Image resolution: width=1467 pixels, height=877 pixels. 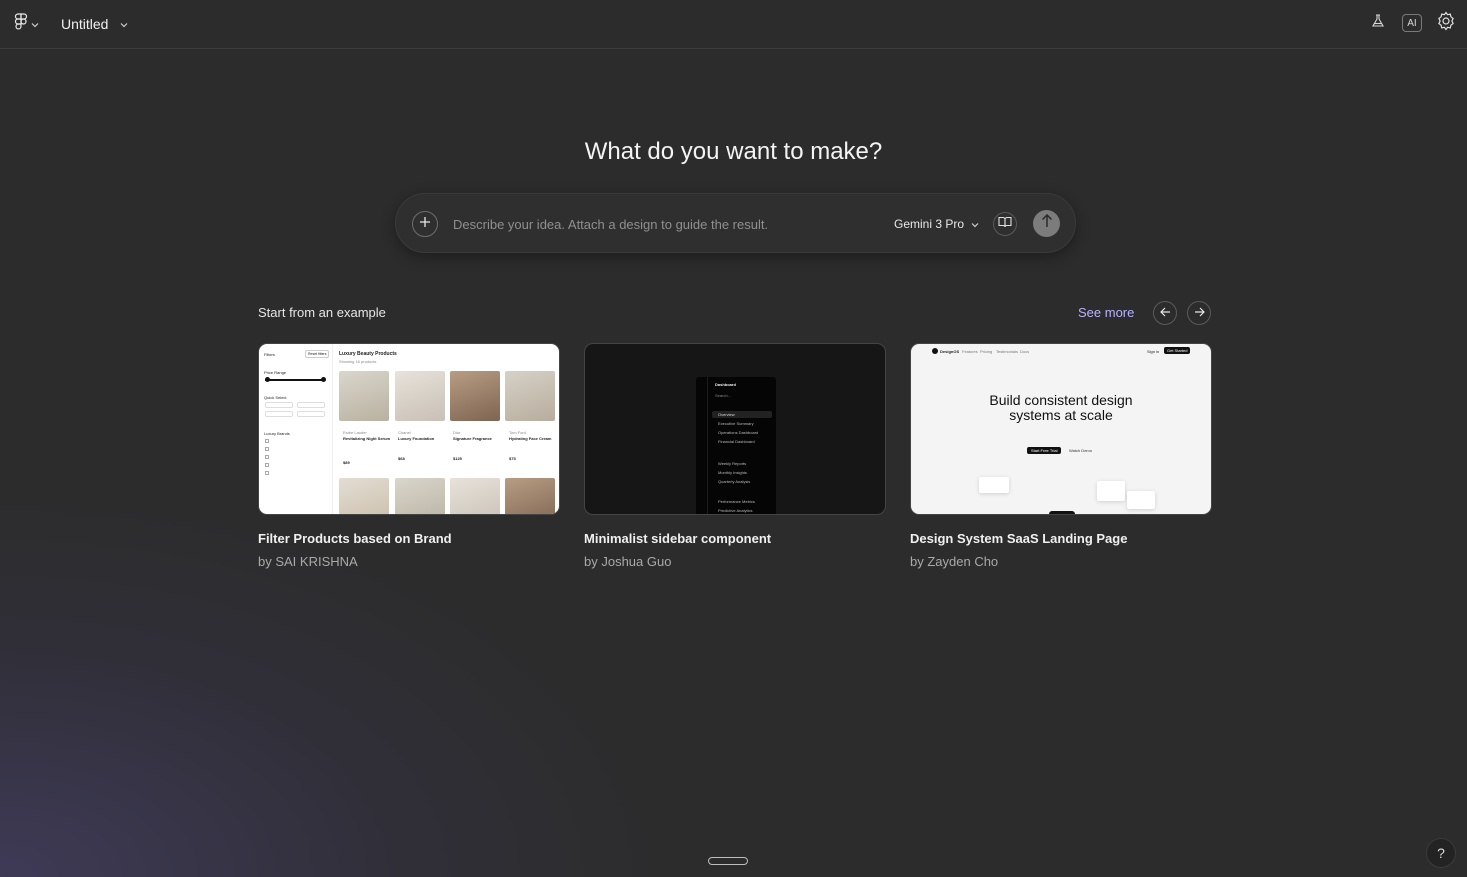 What do you see at coordinates (355, 538) in the screenshot?
I see `example-title: Filter Products based on Brand` at bounding box center [355, 538].